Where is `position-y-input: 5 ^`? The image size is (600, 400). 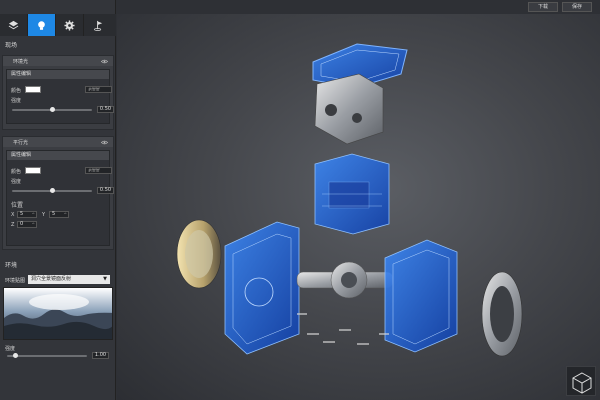
position-y-input: 5 ^ is located at coordinates (59, 214).